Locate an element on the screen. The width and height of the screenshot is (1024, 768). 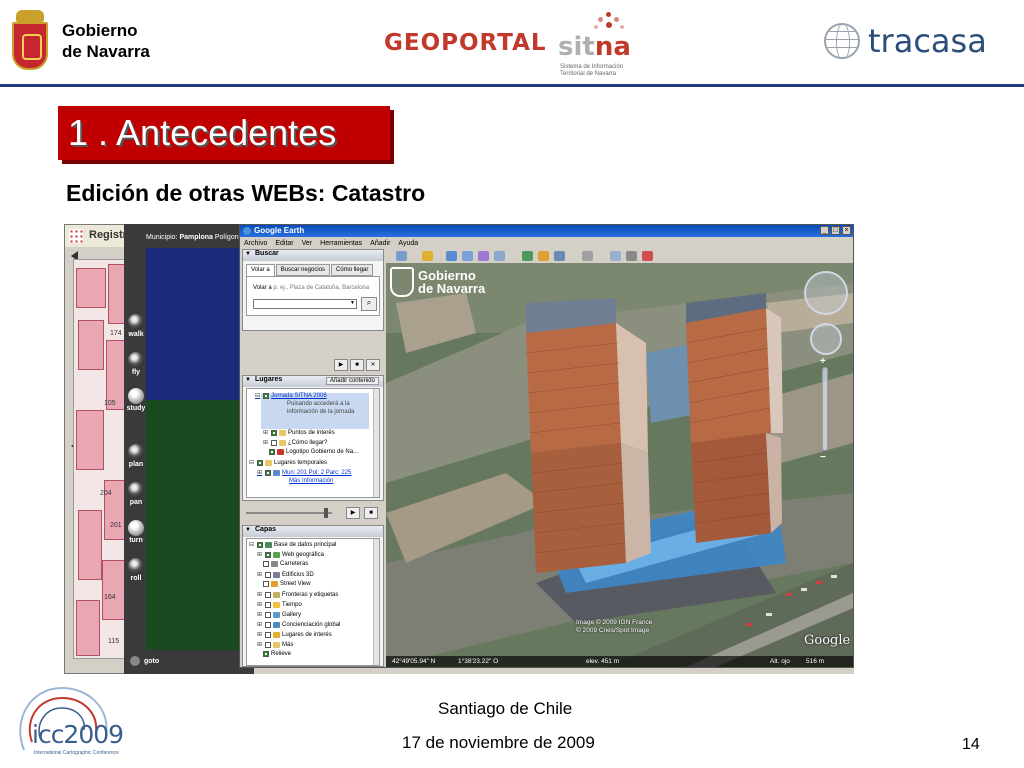
google-earth-toolbar is located at coordinates (619, 256).